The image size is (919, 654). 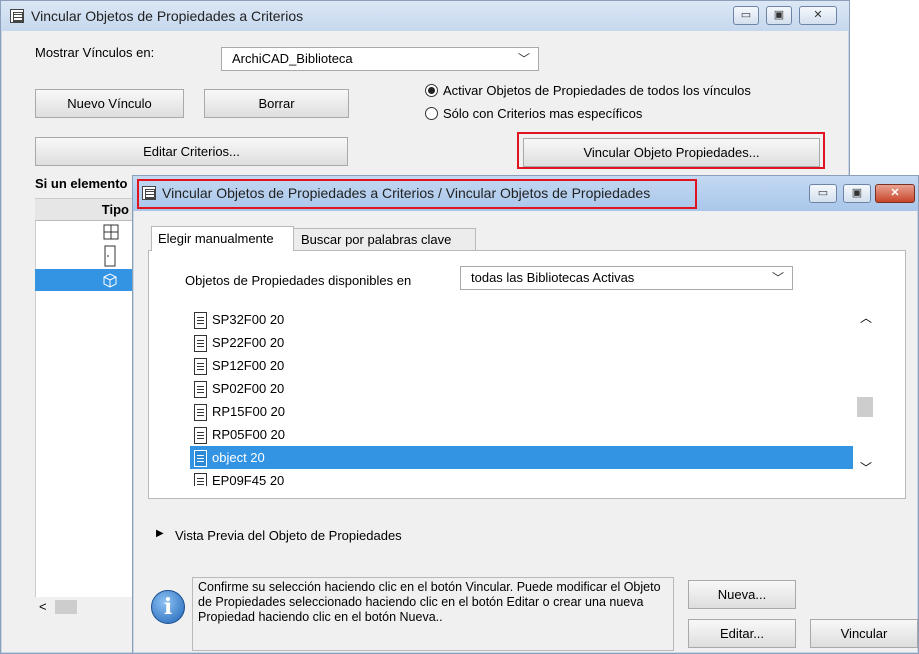 I want to click on tab-choose-manually-label: Elegir manualmente, so click(x=216, y=238).